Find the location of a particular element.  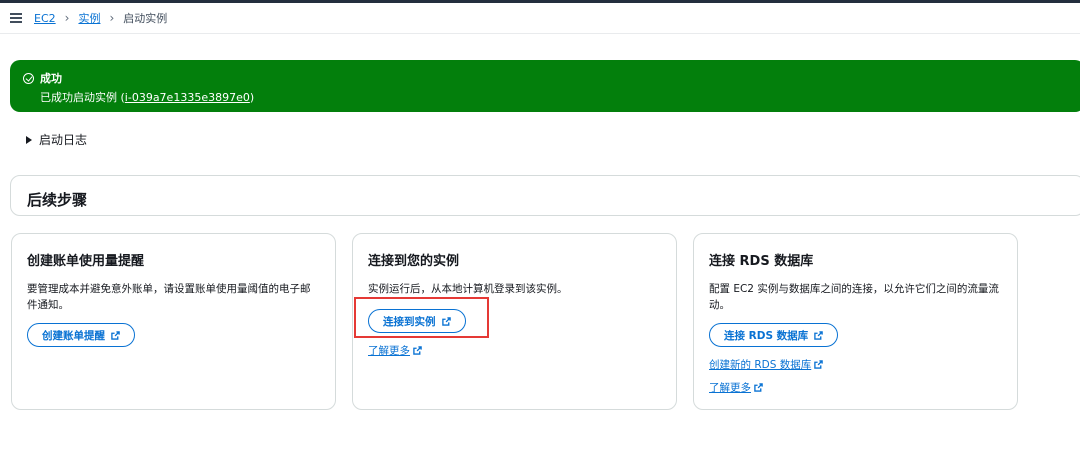

check-circle-icon is located at coordinates (28, 78).